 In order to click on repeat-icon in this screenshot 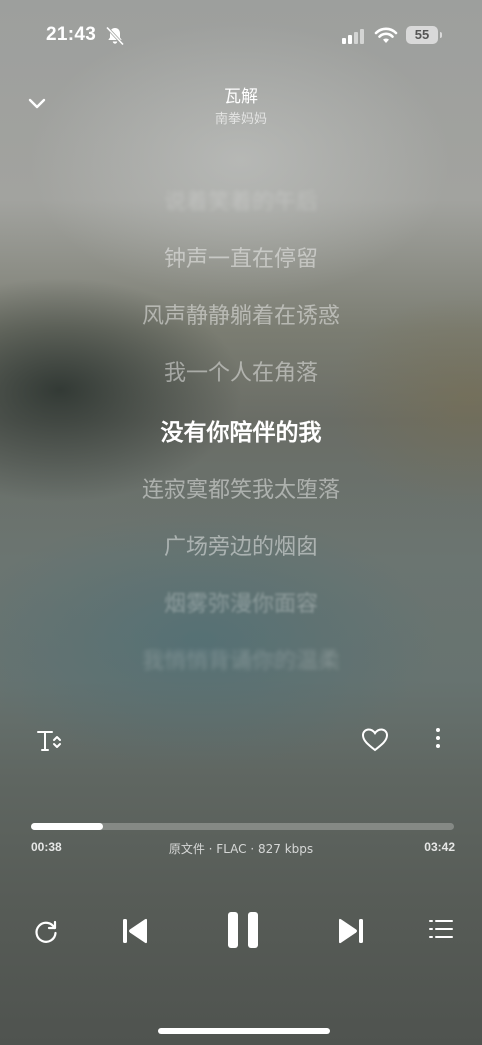, I will do `click(46, 931)`.